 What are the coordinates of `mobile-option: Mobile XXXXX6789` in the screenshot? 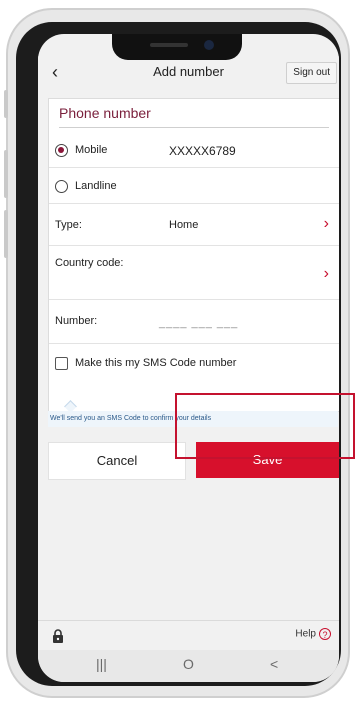 It's located at (194, 151).